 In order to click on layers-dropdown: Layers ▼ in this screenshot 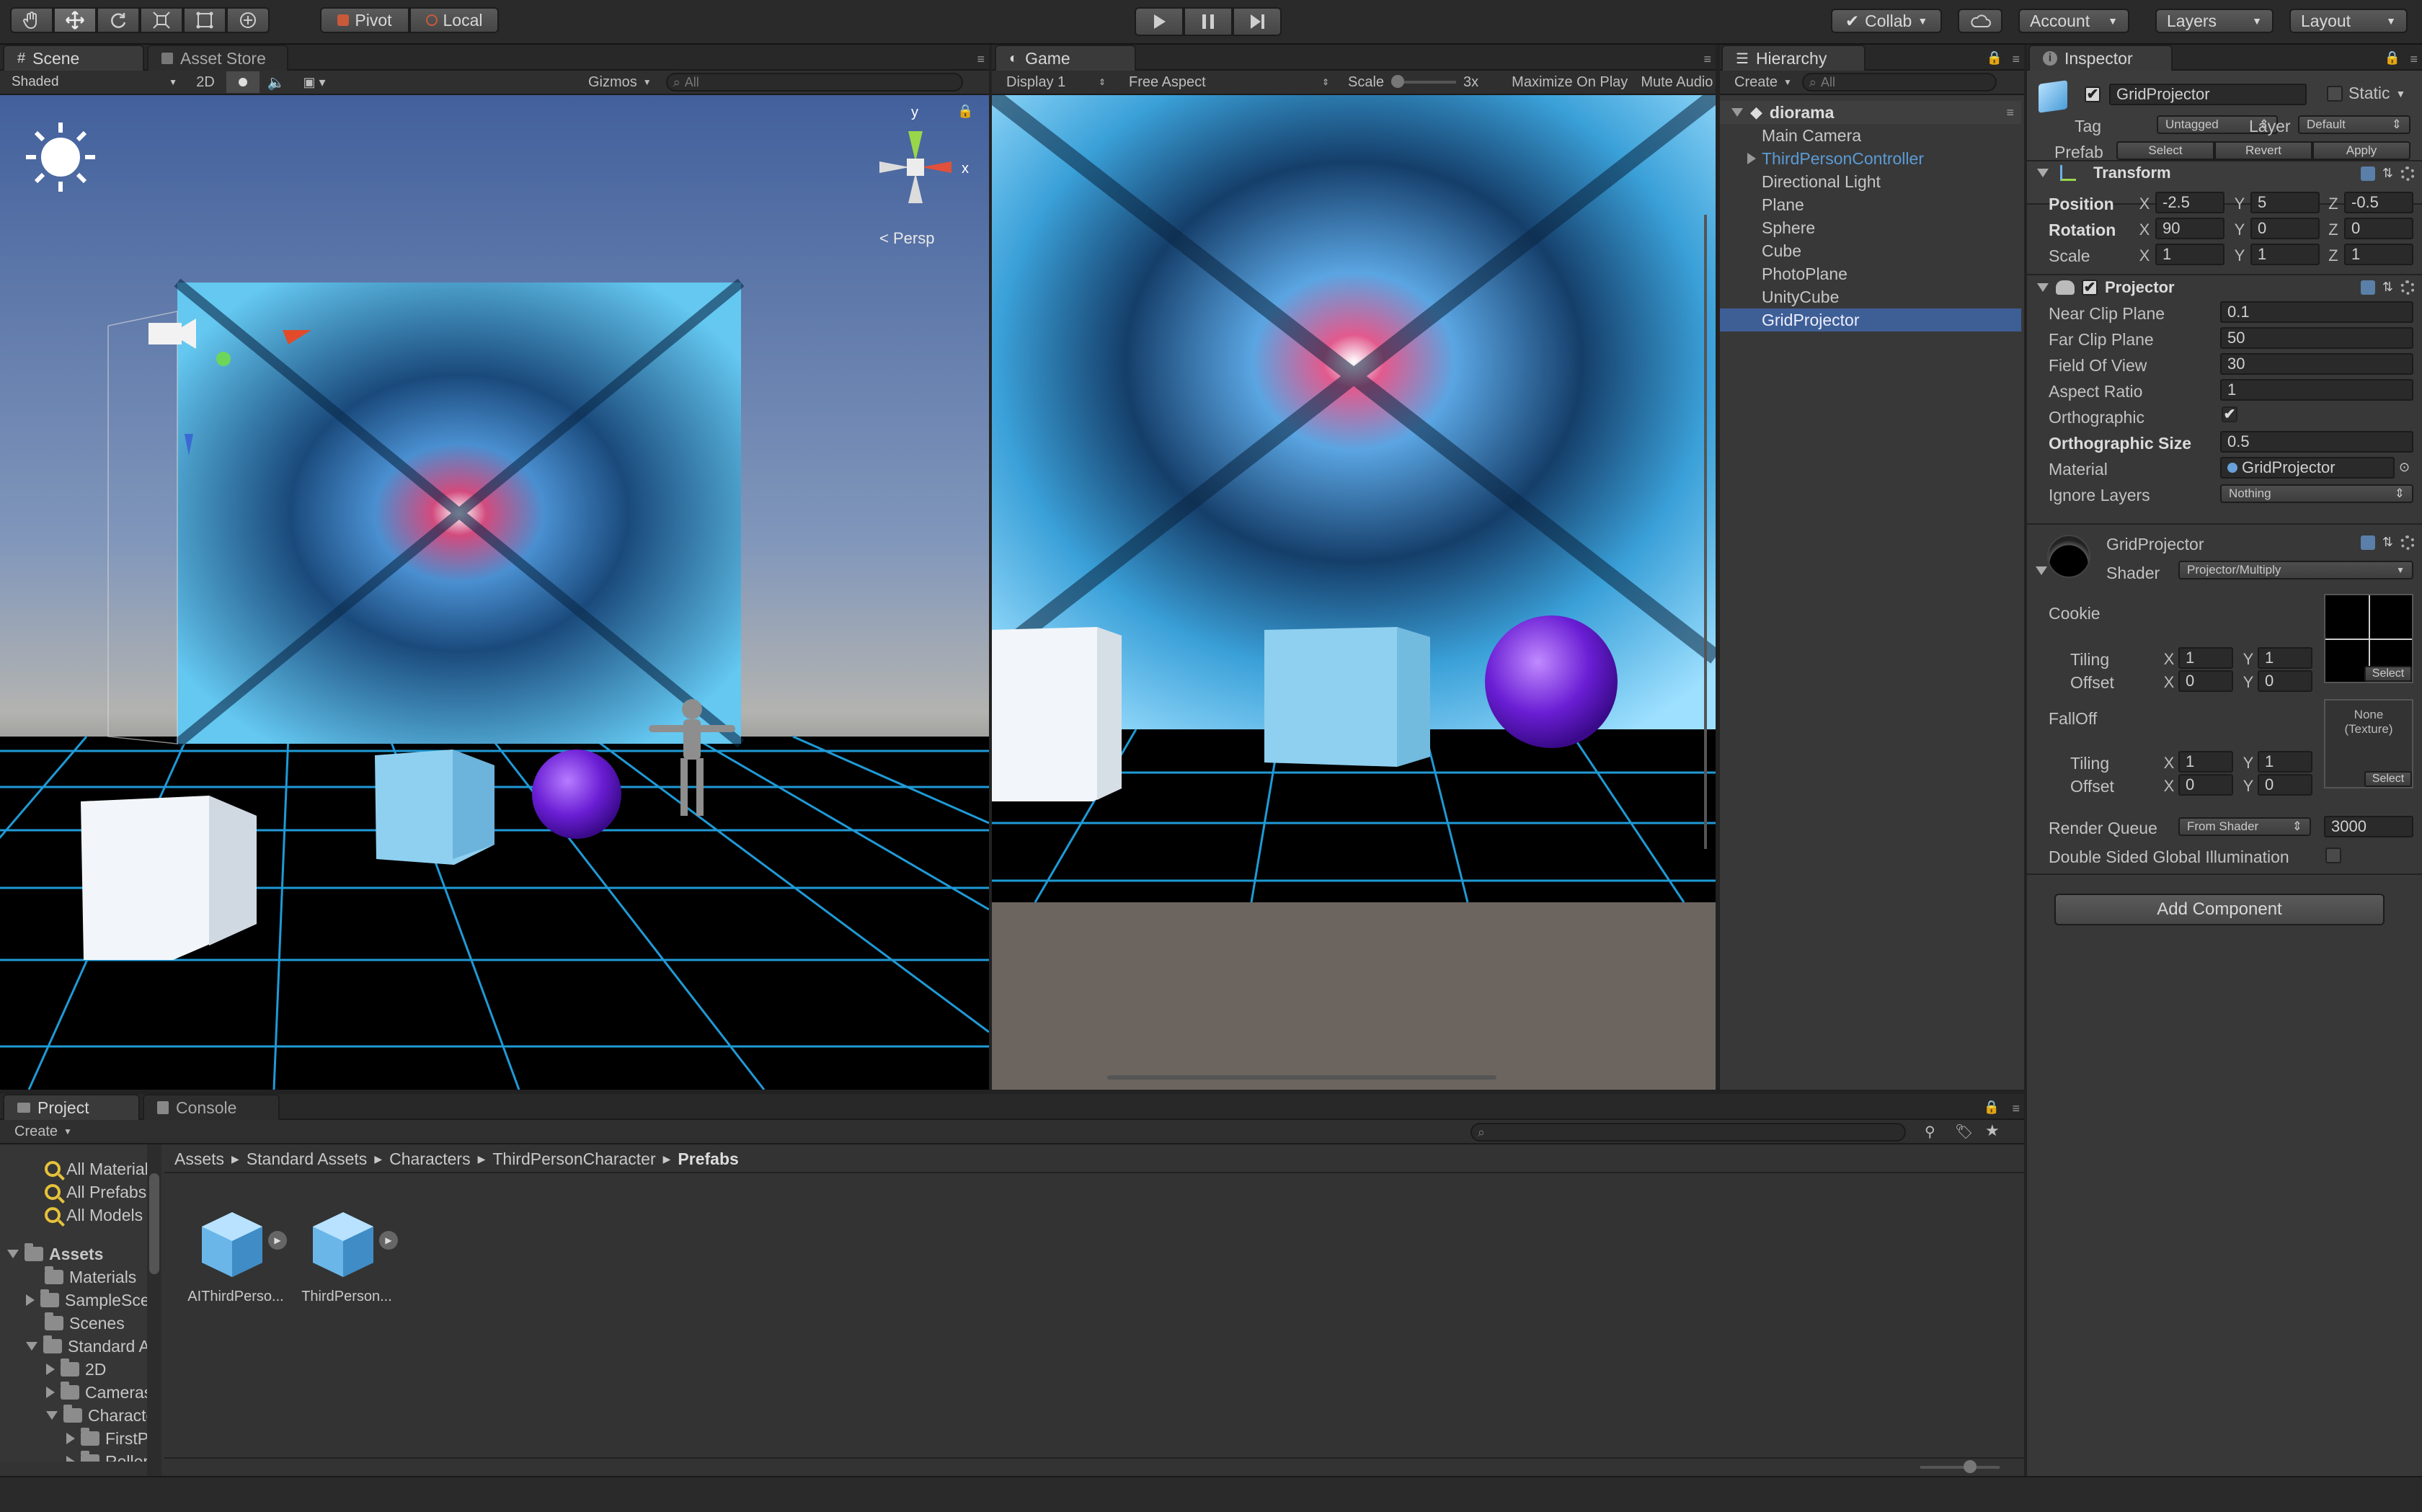, I will do `click(2214, 21)`.